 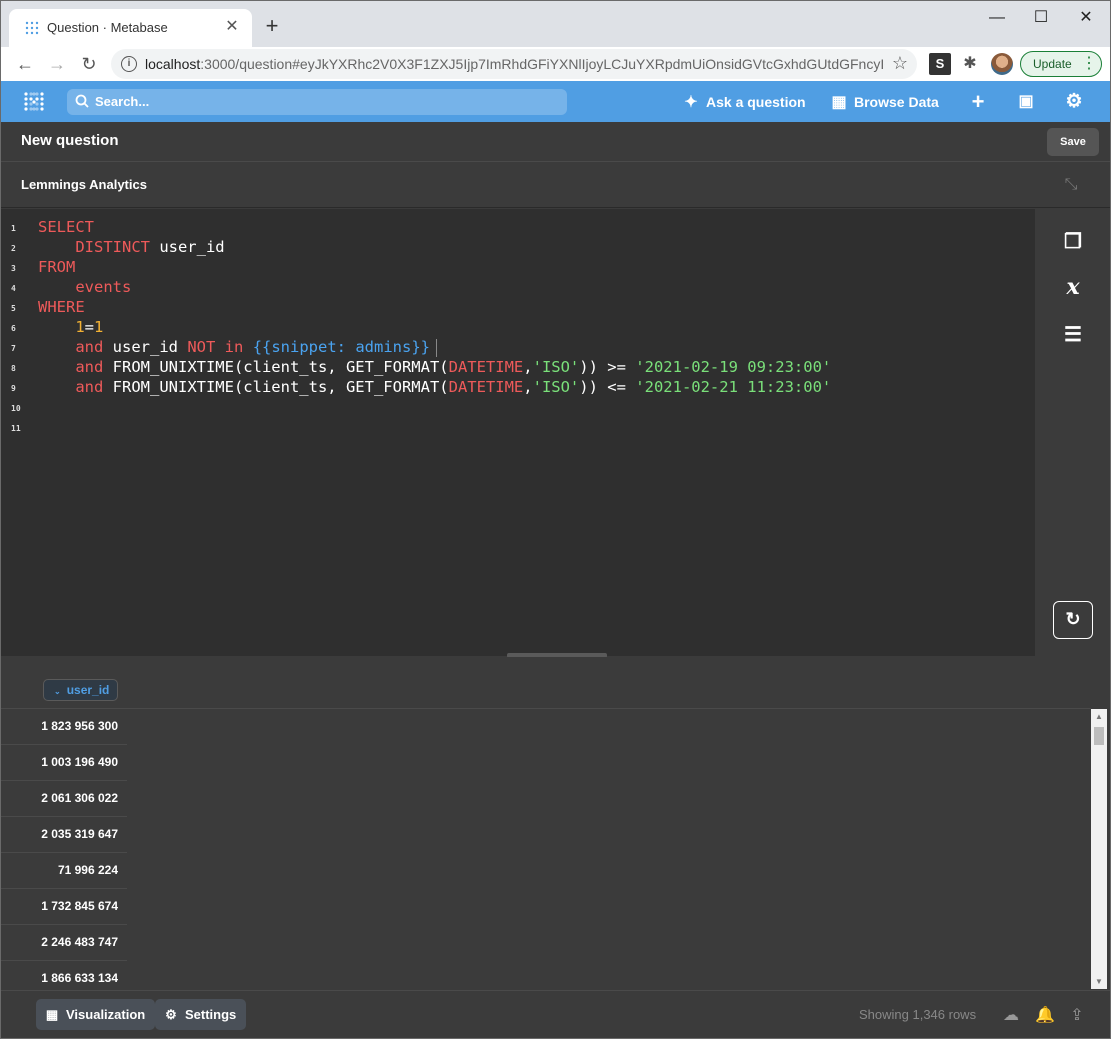 What do you see at coordinates (555, 185) in the screenshot?
I see `database-bar: Lemmings Analytics ⤡` at bounding box center [555, 185].